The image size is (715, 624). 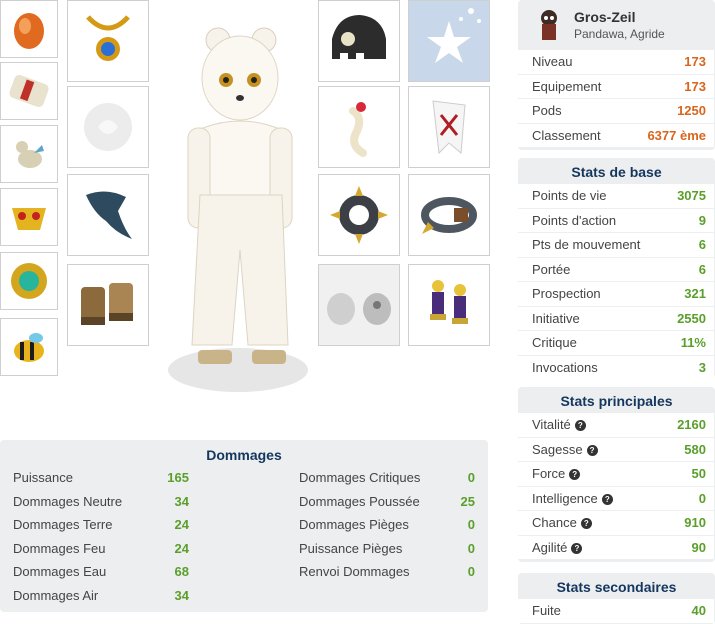 What do you see at coordinates (546, 611) in the screenshot?
I see `stat-label: Fuite` at bounding box center [546, 611].